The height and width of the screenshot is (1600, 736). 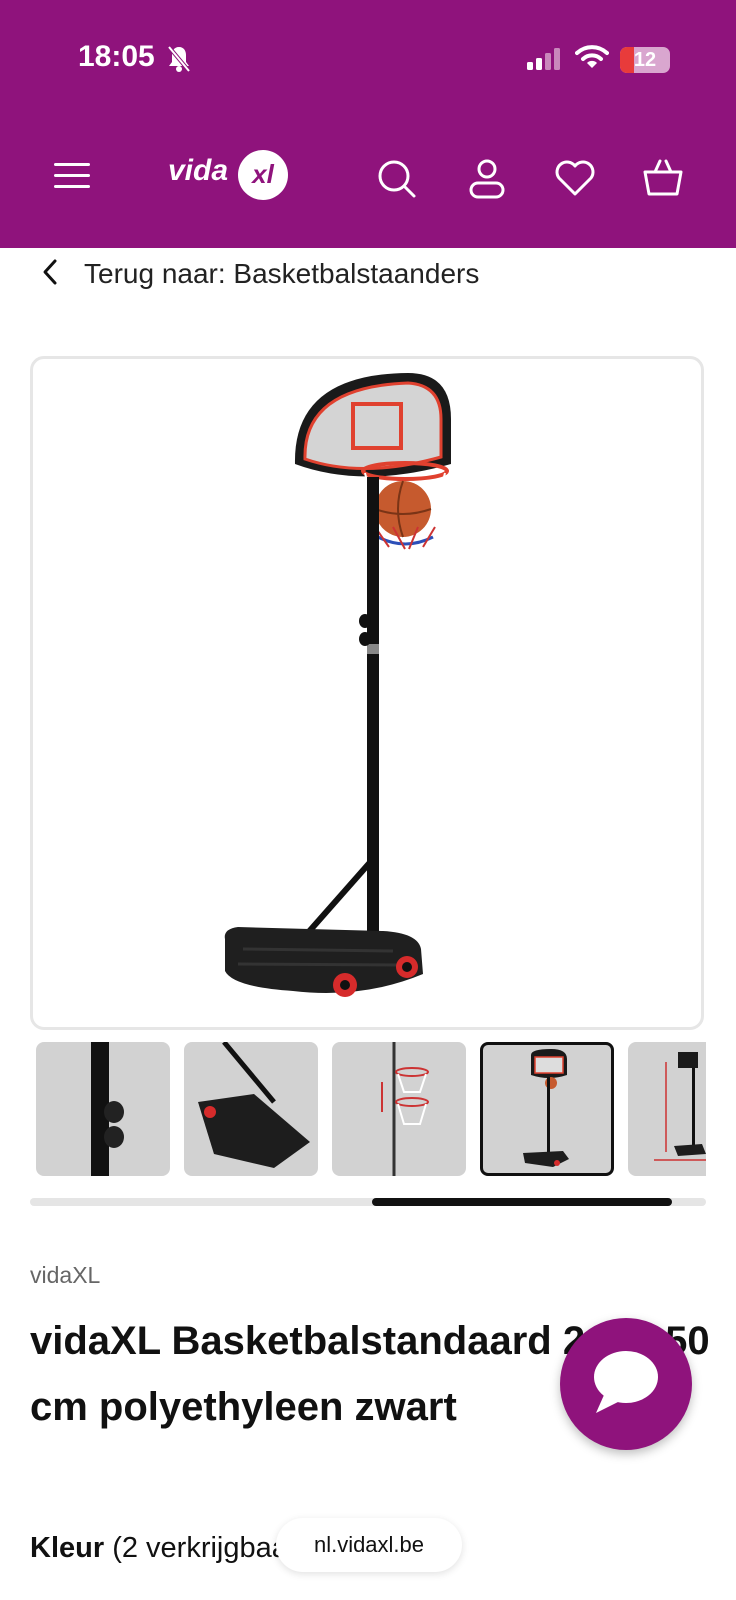 I want to click on chevron-left-icon, so click(x=50, y=274).